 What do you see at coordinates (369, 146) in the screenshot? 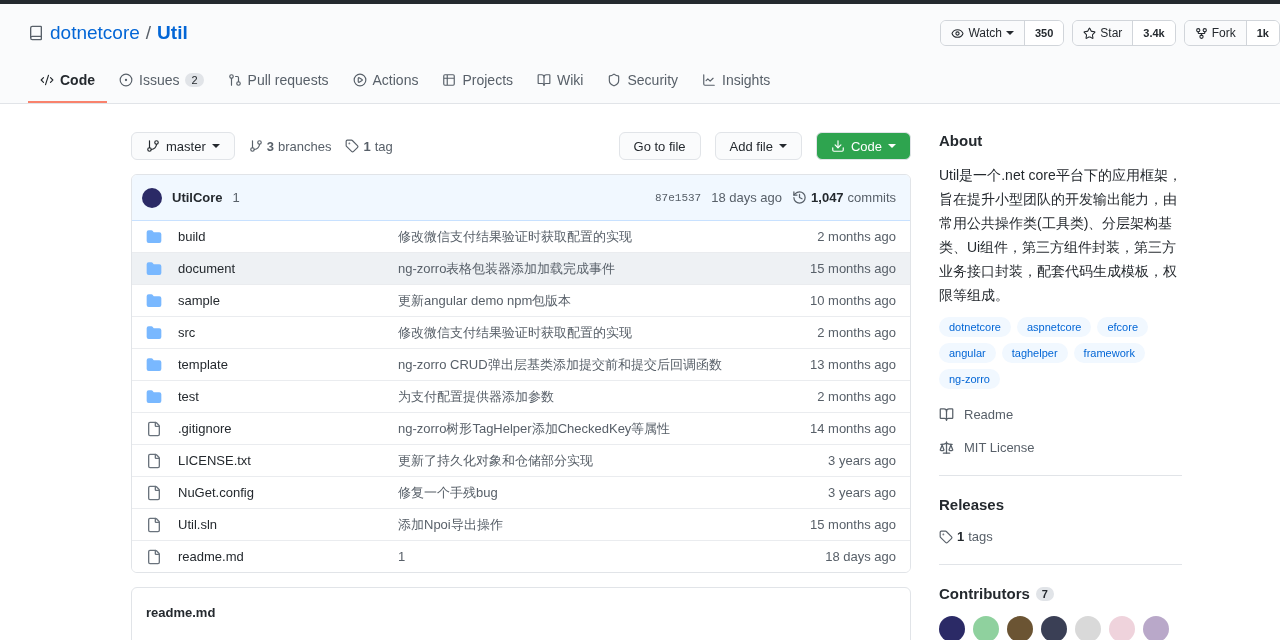
I see `tags-link: 1 tag` at bounding box center [369, 146].